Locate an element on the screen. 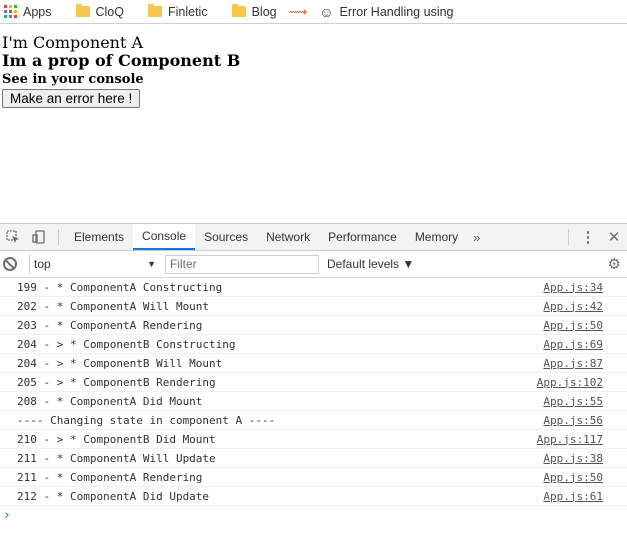  log-row: 211 - * ComponentA Rendering App.js:50 is located at coordinates (313, 477).